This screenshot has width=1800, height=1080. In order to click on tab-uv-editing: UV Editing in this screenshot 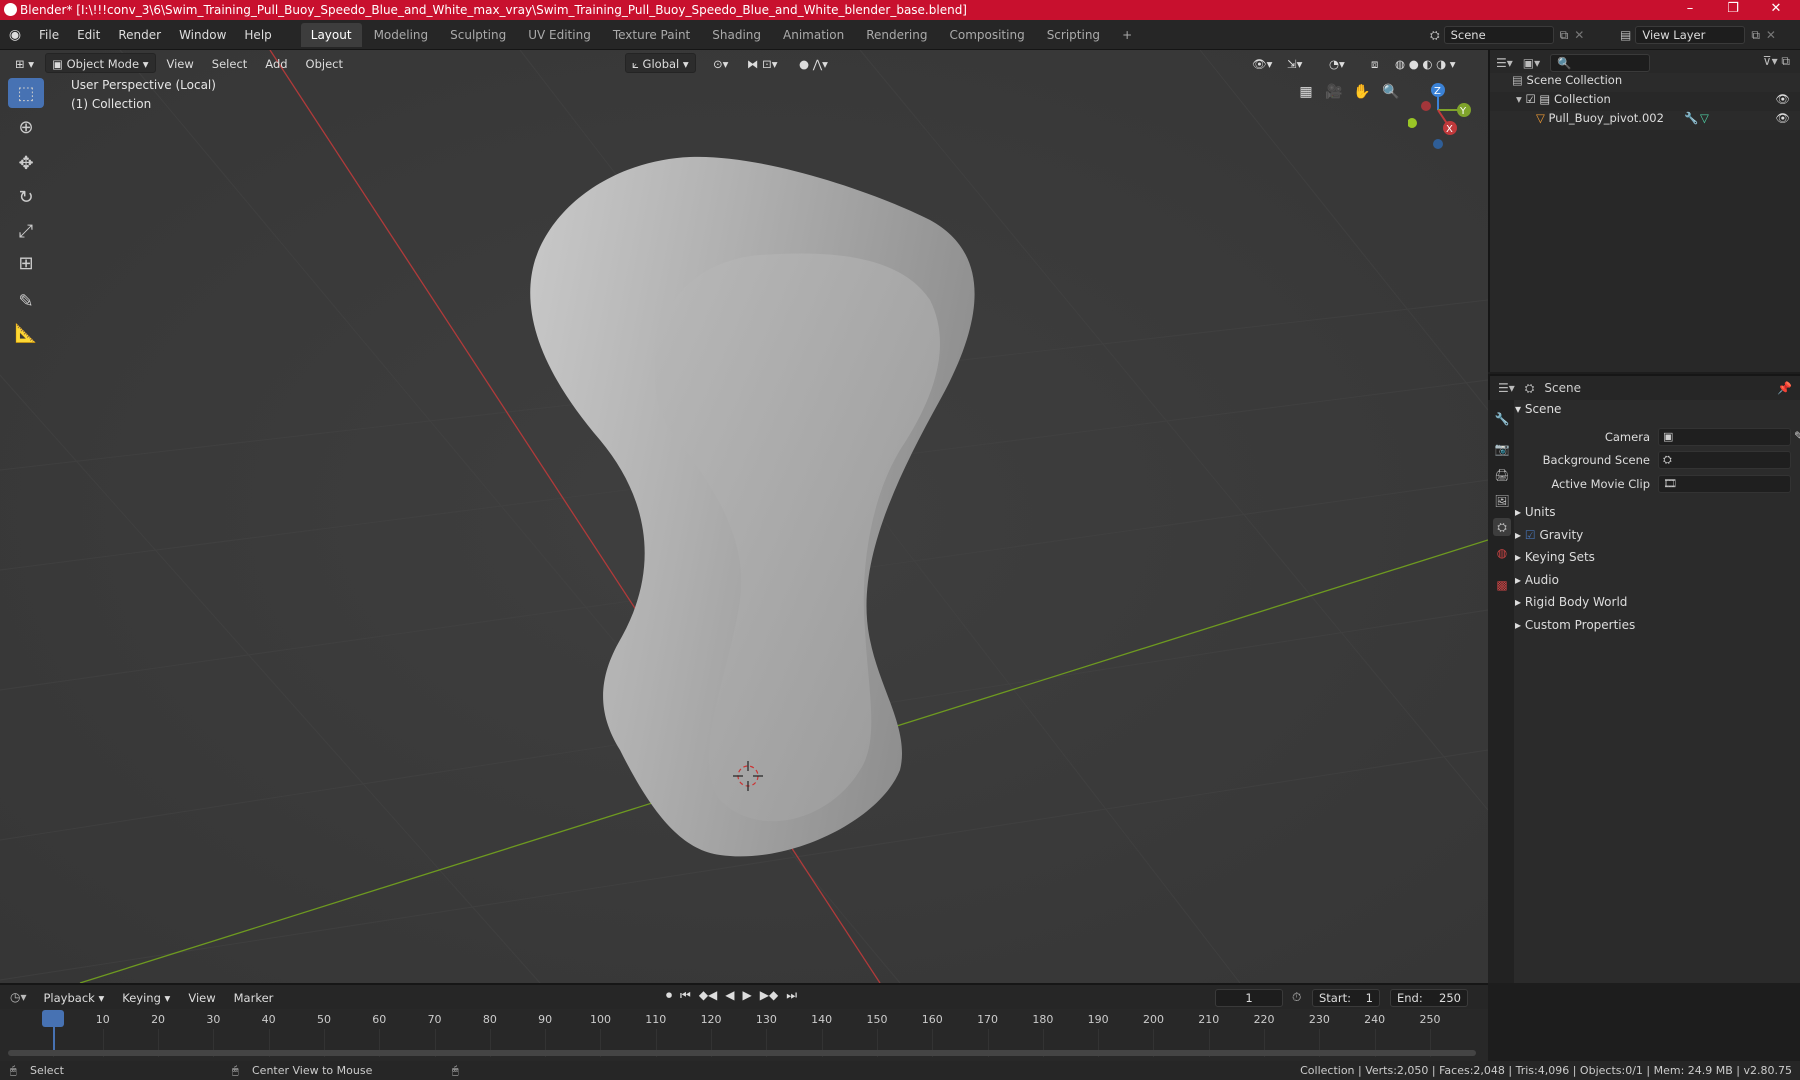, I will do `click(559, 35)`.